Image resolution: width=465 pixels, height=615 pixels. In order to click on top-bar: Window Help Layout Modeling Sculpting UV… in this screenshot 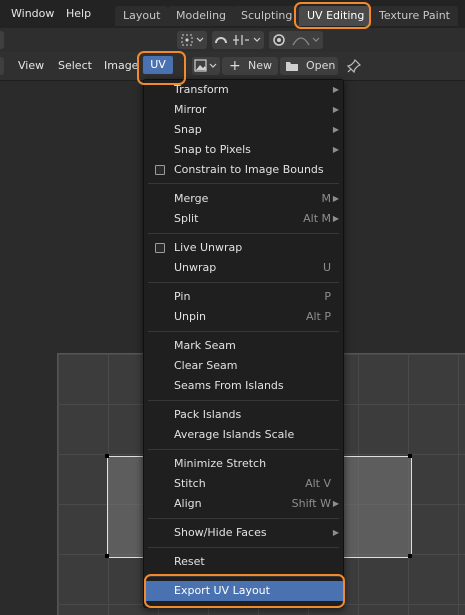, I will do `click(232, 14)`.